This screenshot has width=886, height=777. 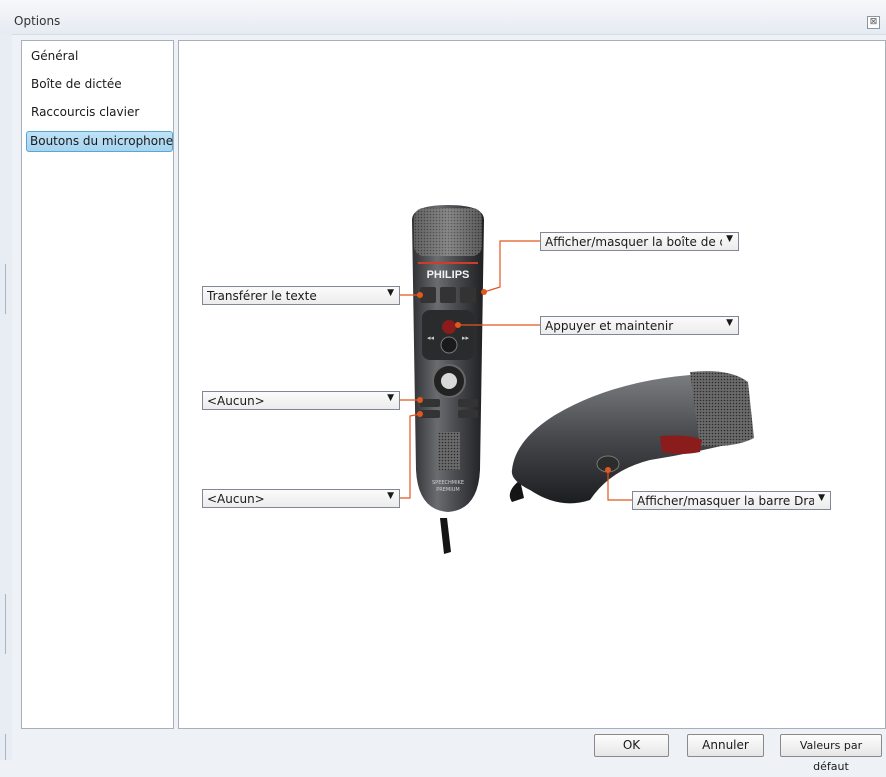 I want to click on mapping-dropdown-record: Transférer le texte ▼, so click(x=301, y=295).